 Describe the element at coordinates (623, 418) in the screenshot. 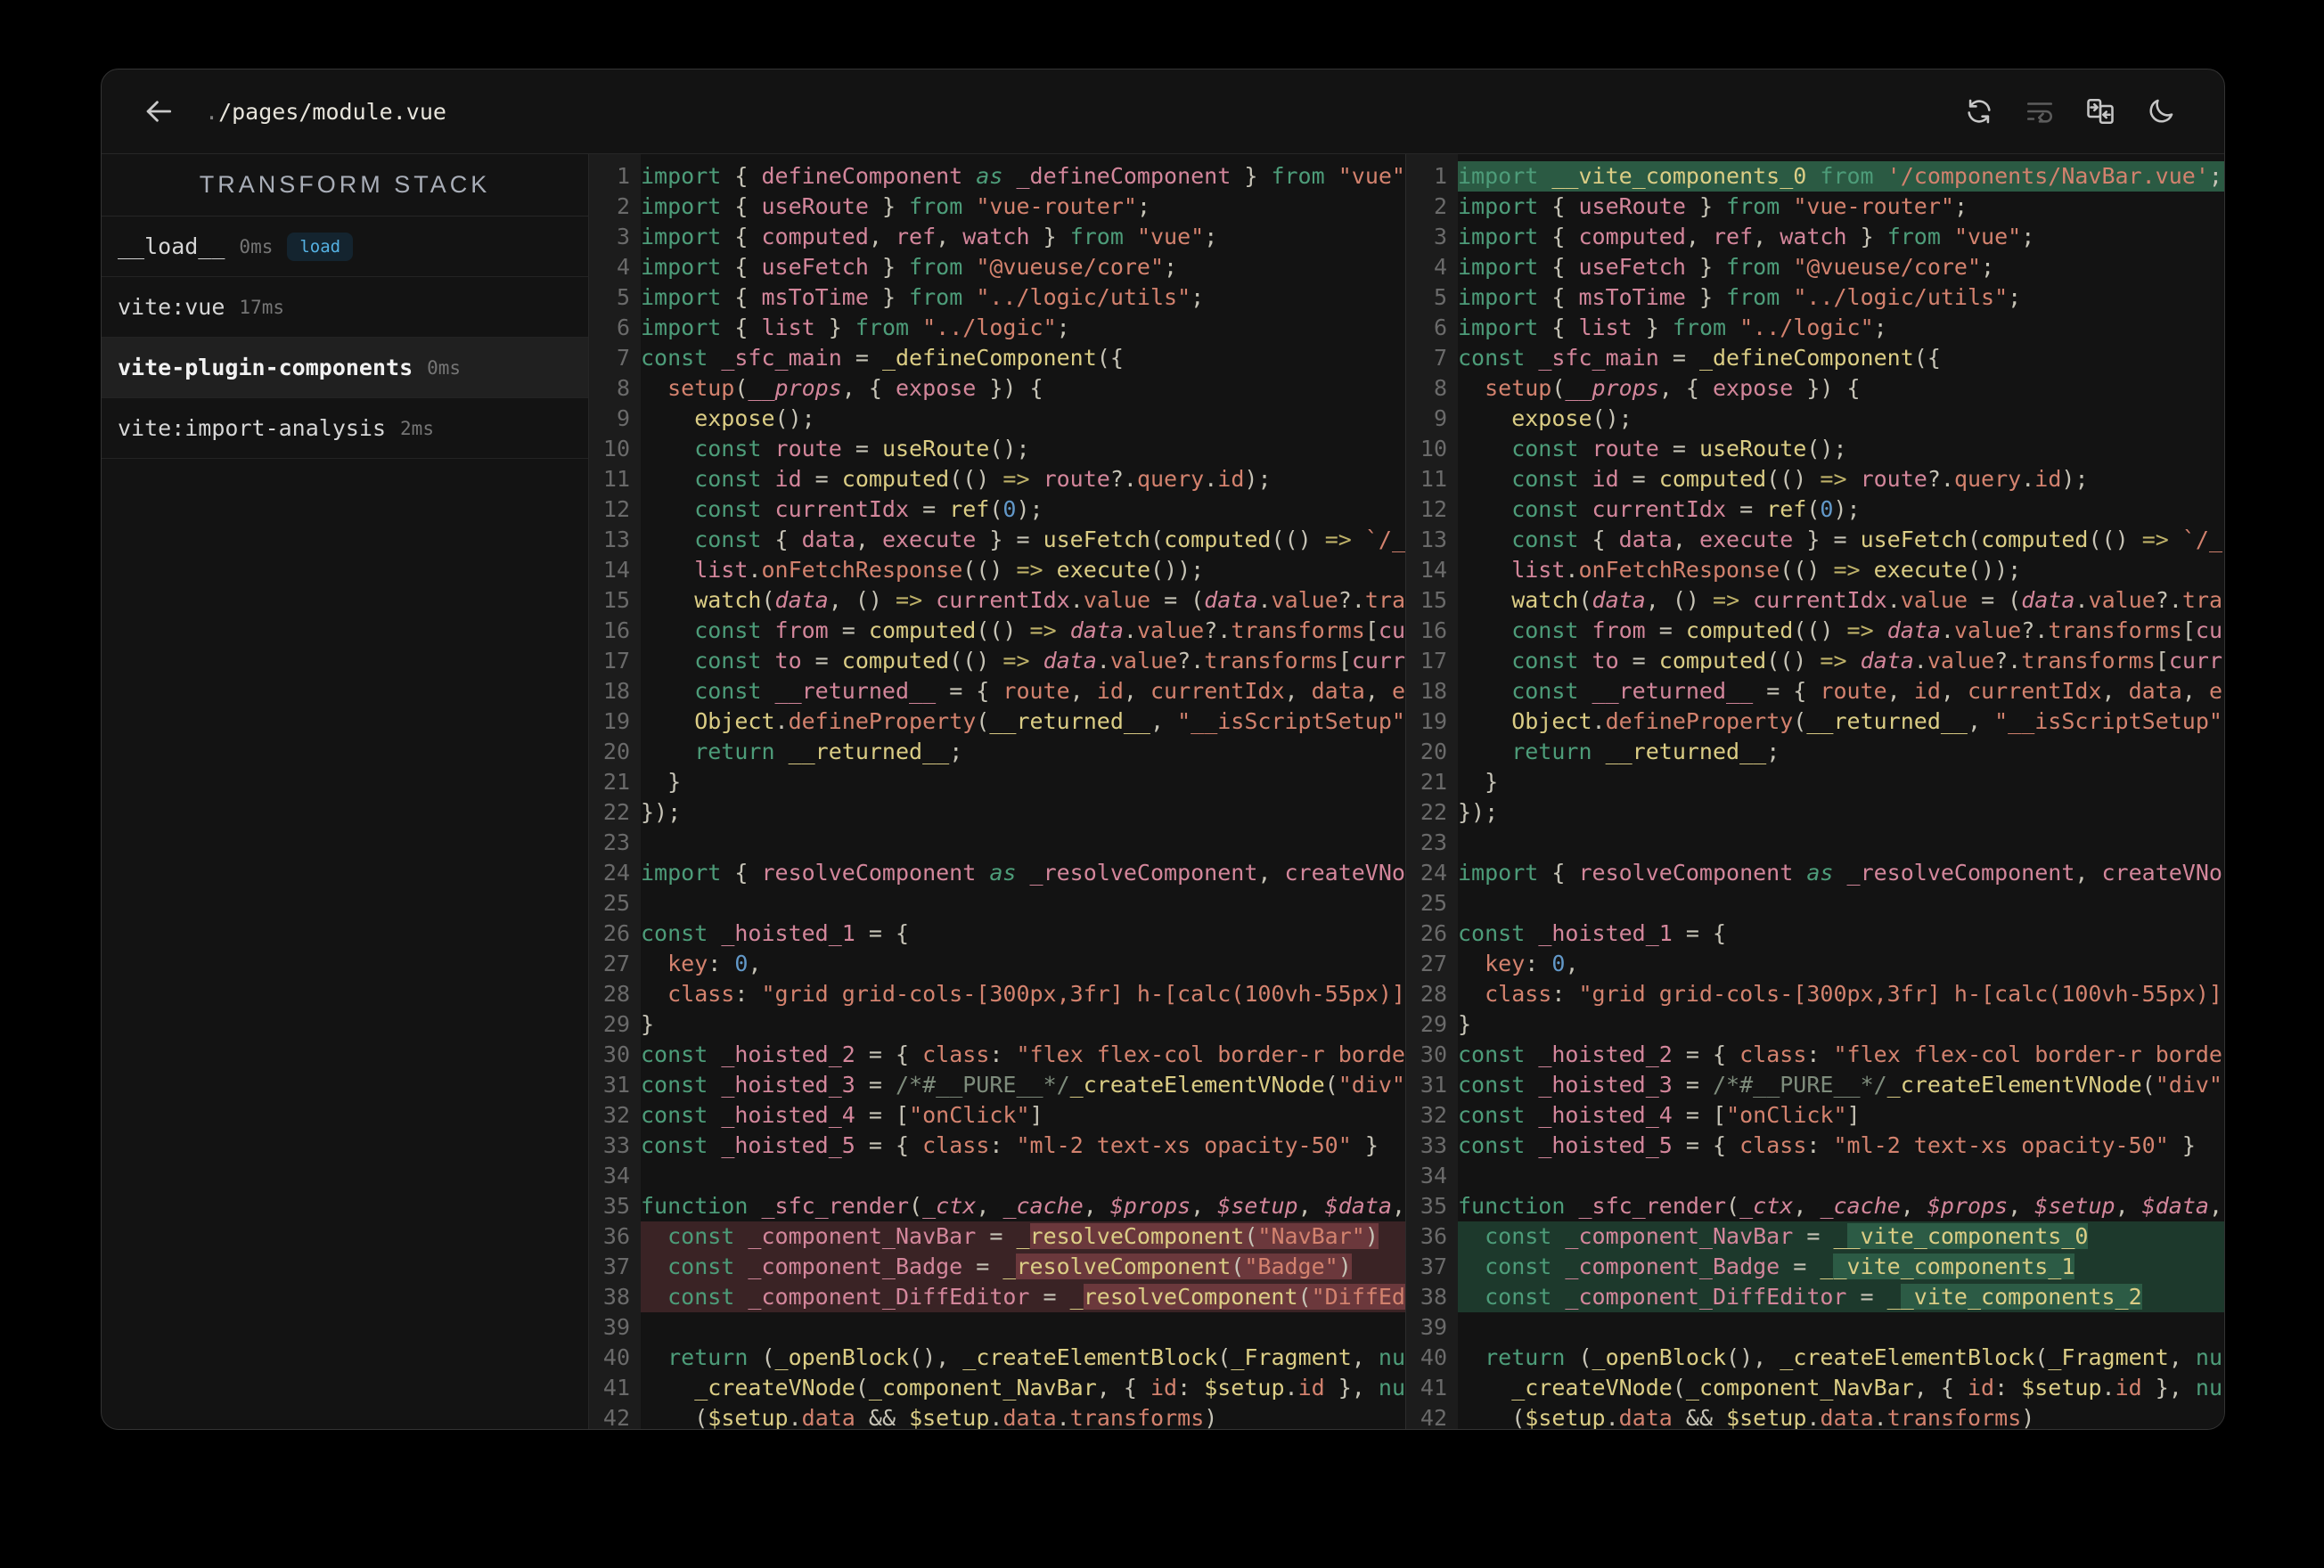

I see `line-number: 9` at that location.